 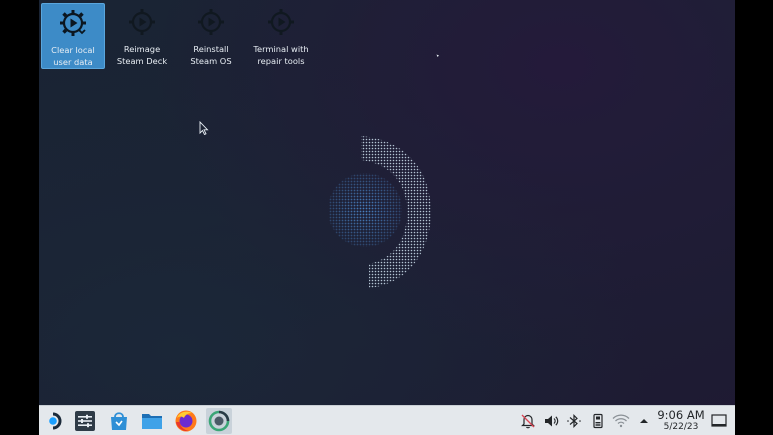 What do you see at coordinates (754, 217) in the screenshot?
I see `right-letterbox` at bounding box center [754, 217].